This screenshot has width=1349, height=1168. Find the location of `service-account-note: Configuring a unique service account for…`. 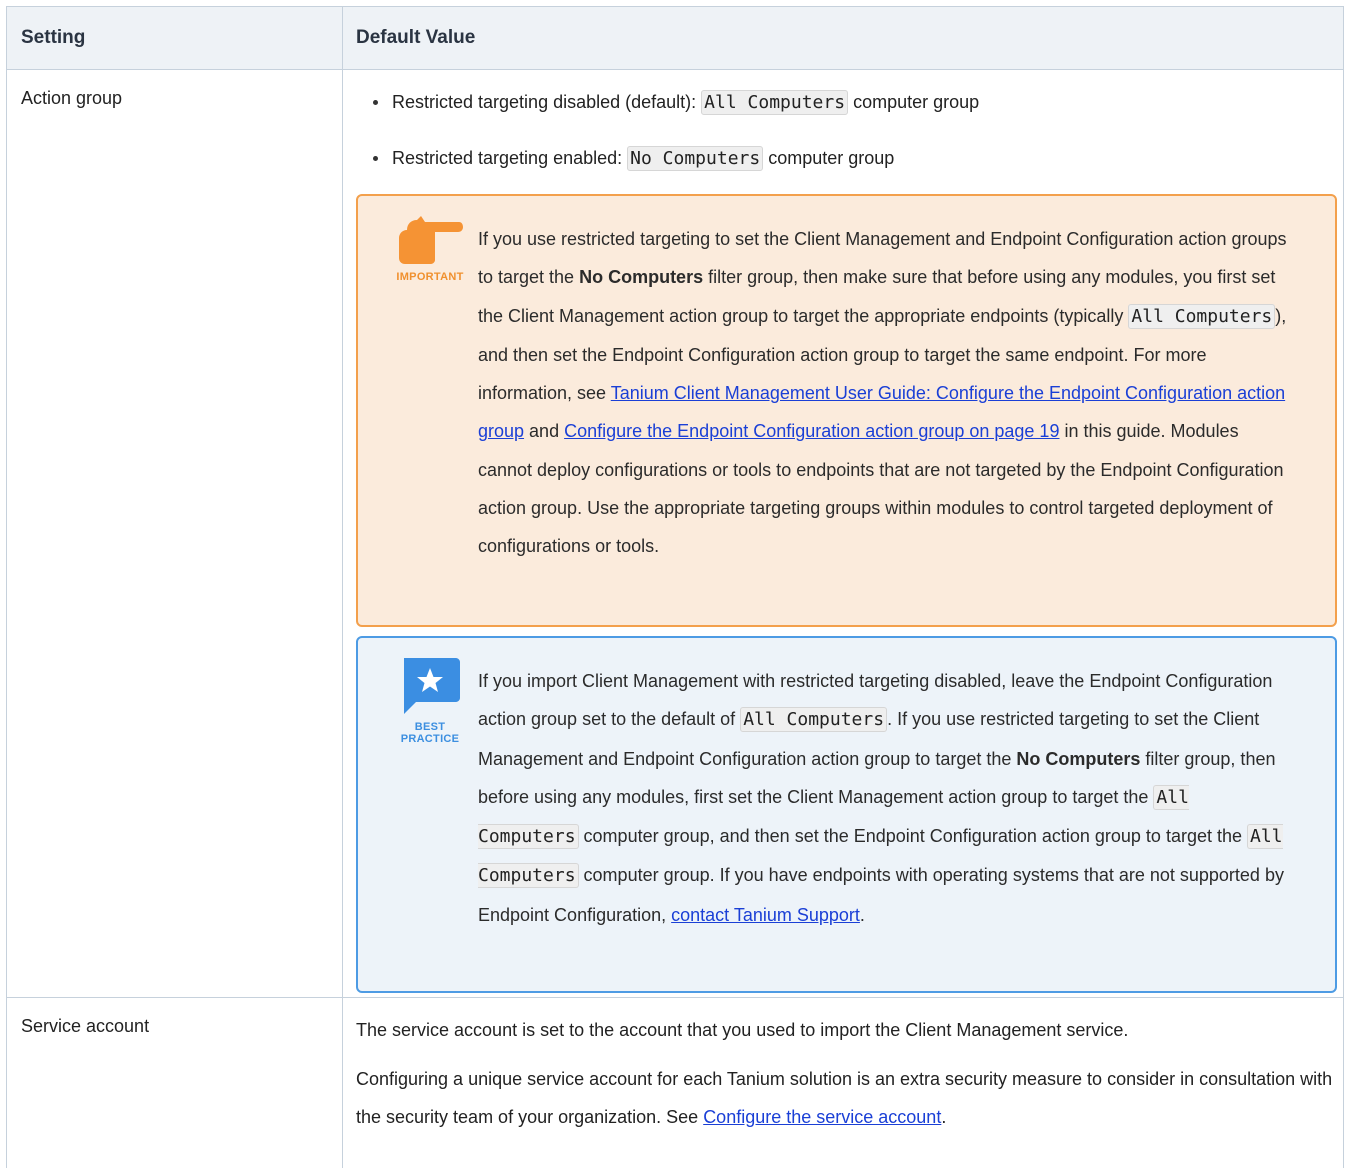

service-account-note: Configuring a unique service account for… is located at coordinates (844, 1098).